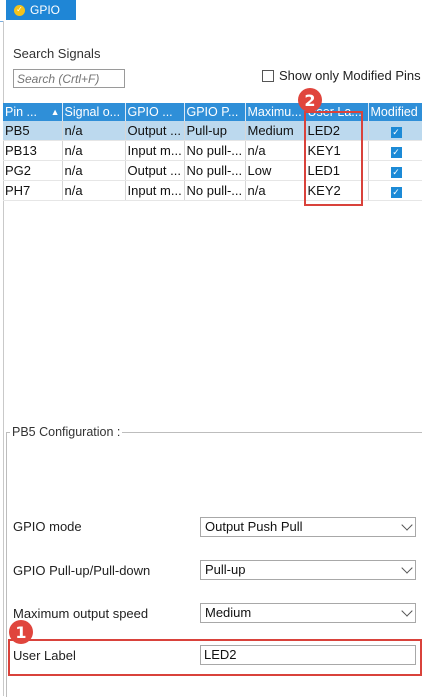  Describe the element at coordinates (310, 100) in the screenshot. I see `callout-number-2: 2` at that location.